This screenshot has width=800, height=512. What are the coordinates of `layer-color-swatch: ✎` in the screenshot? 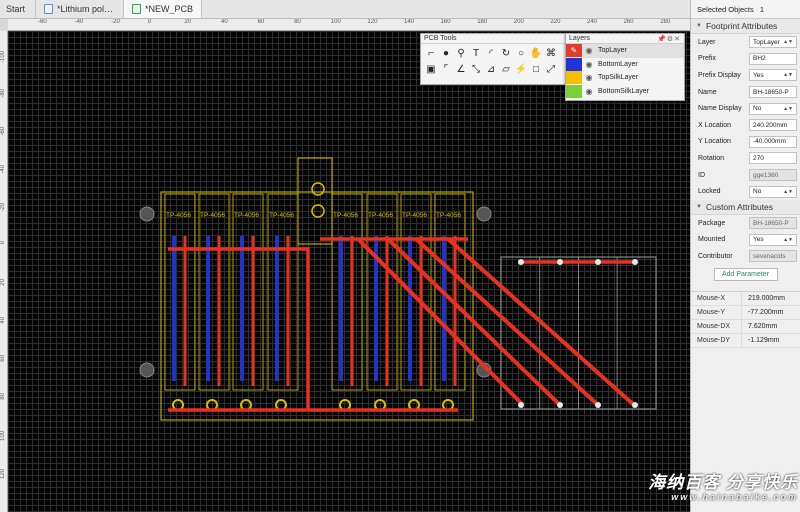 It's located at (574, 51).